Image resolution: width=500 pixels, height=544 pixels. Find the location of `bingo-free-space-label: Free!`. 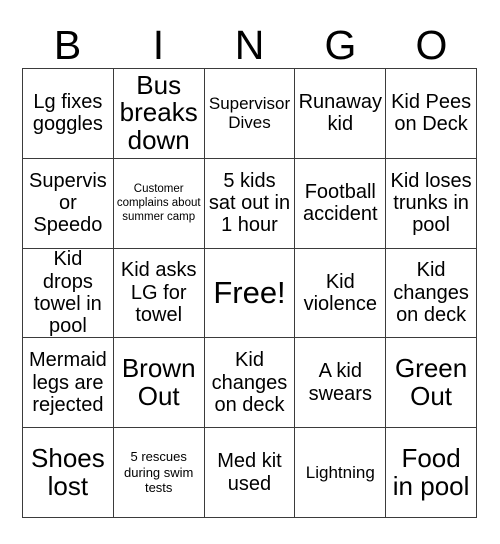

bingo-free-space-label: Free! is located at coordinates (249, 292).